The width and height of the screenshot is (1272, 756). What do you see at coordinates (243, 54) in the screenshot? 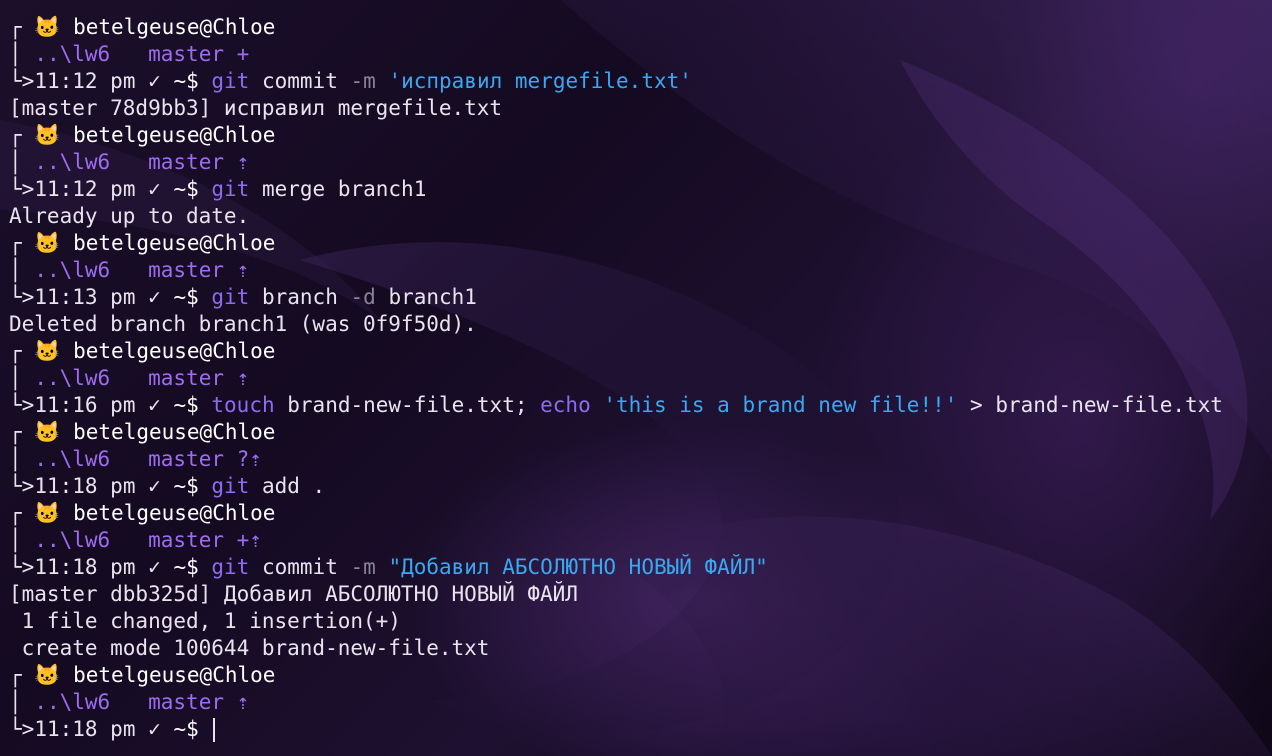
I see `git-status: +` at bounding box center [243, 54].